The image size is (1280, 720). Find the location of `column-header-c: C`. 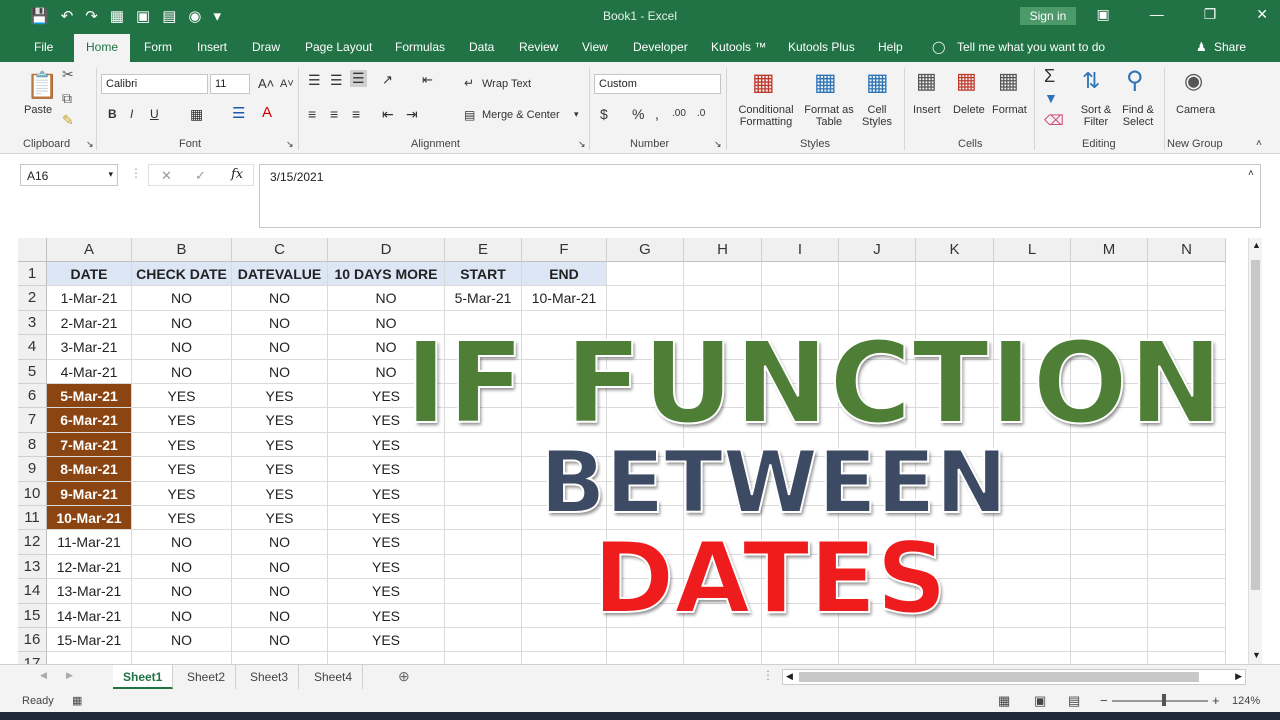

column-header-c: C is located at coordinates (280, 250).